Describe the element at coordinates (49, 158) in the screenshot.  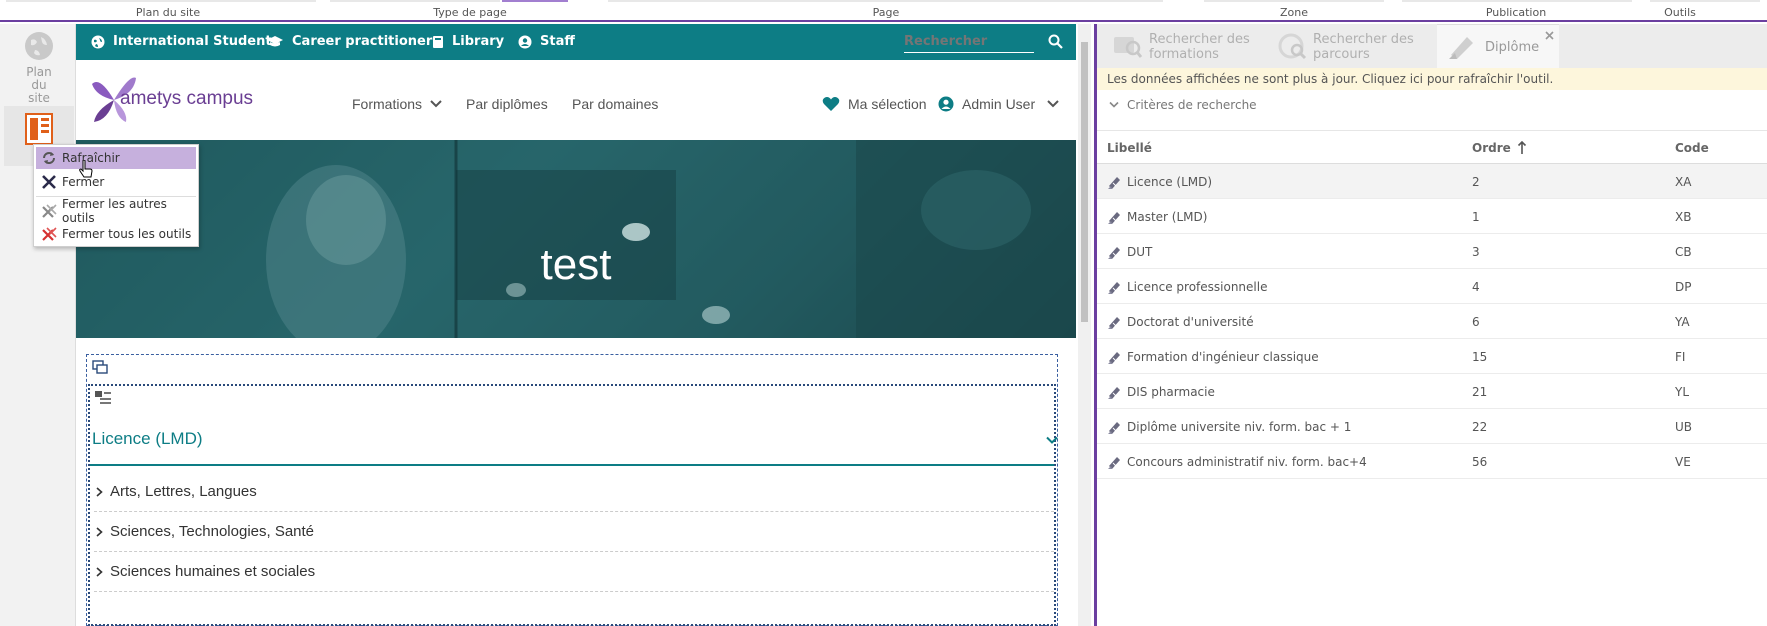
I see `refresh-icon` at that location.